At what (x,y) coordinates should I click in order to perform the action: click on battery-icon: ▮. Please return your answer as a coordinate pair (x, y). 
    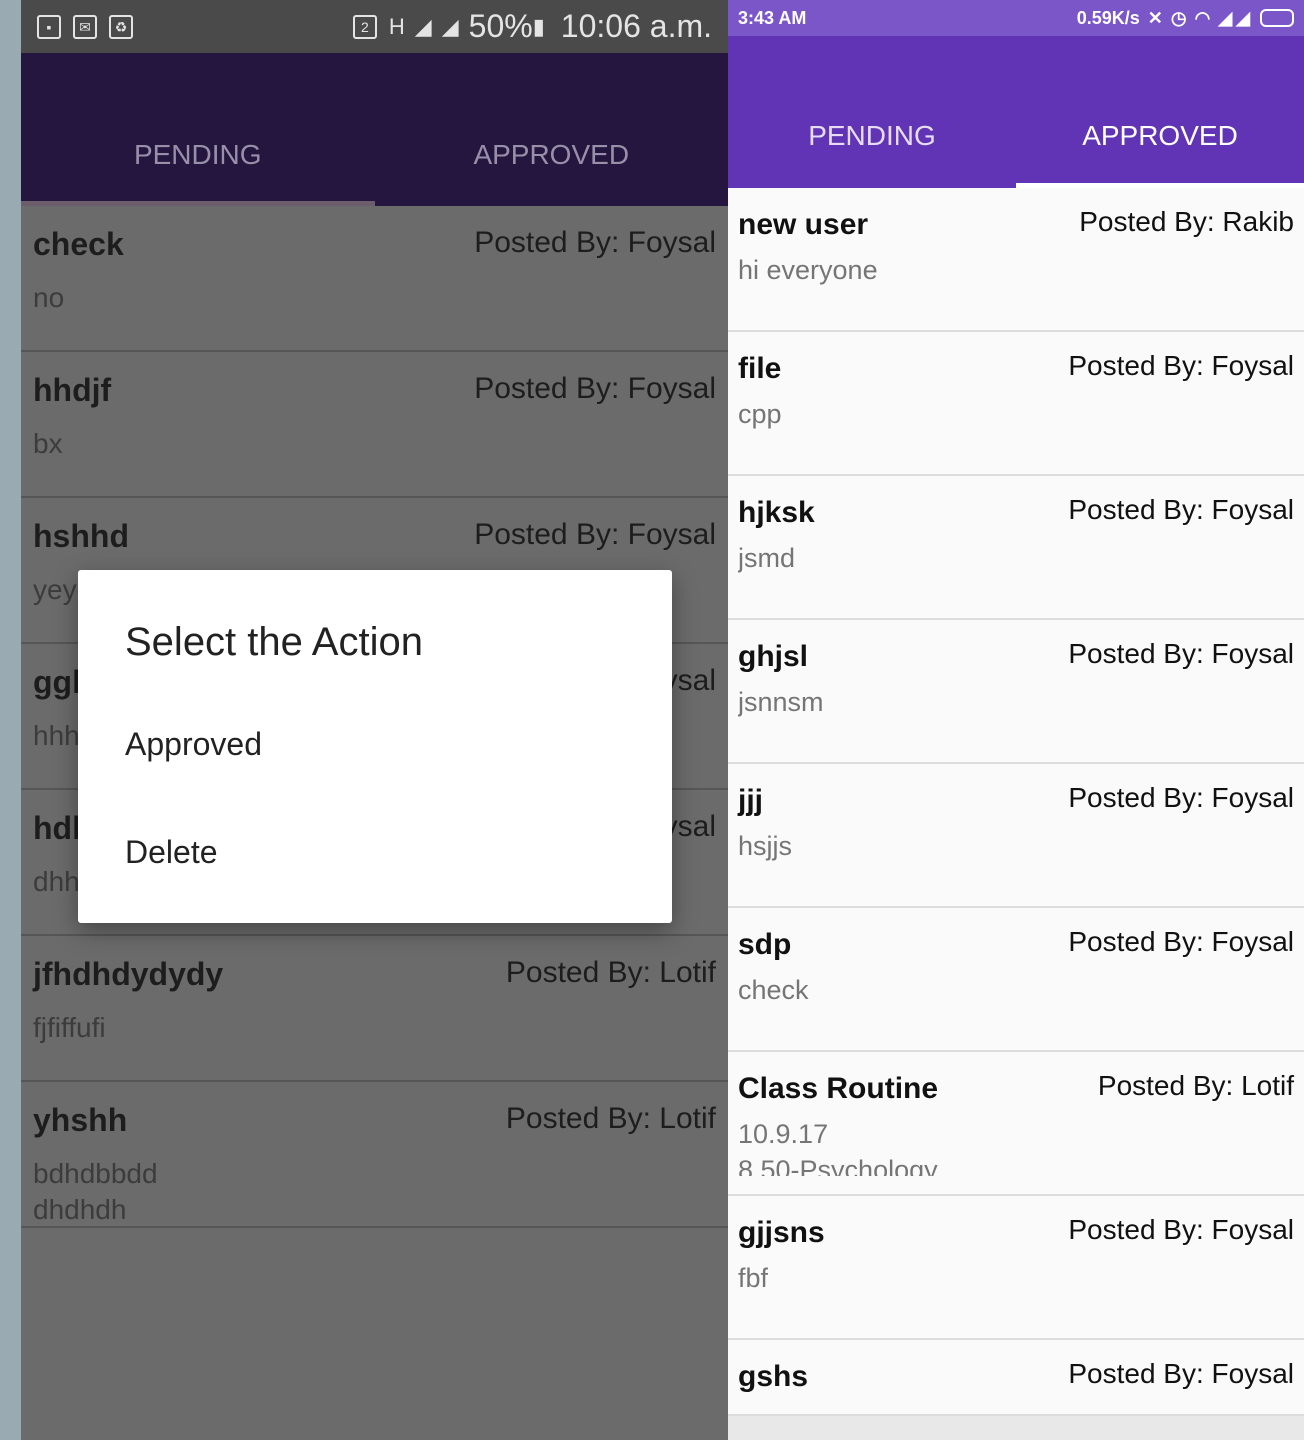
    Looking at the image, I should click on (539, 26).